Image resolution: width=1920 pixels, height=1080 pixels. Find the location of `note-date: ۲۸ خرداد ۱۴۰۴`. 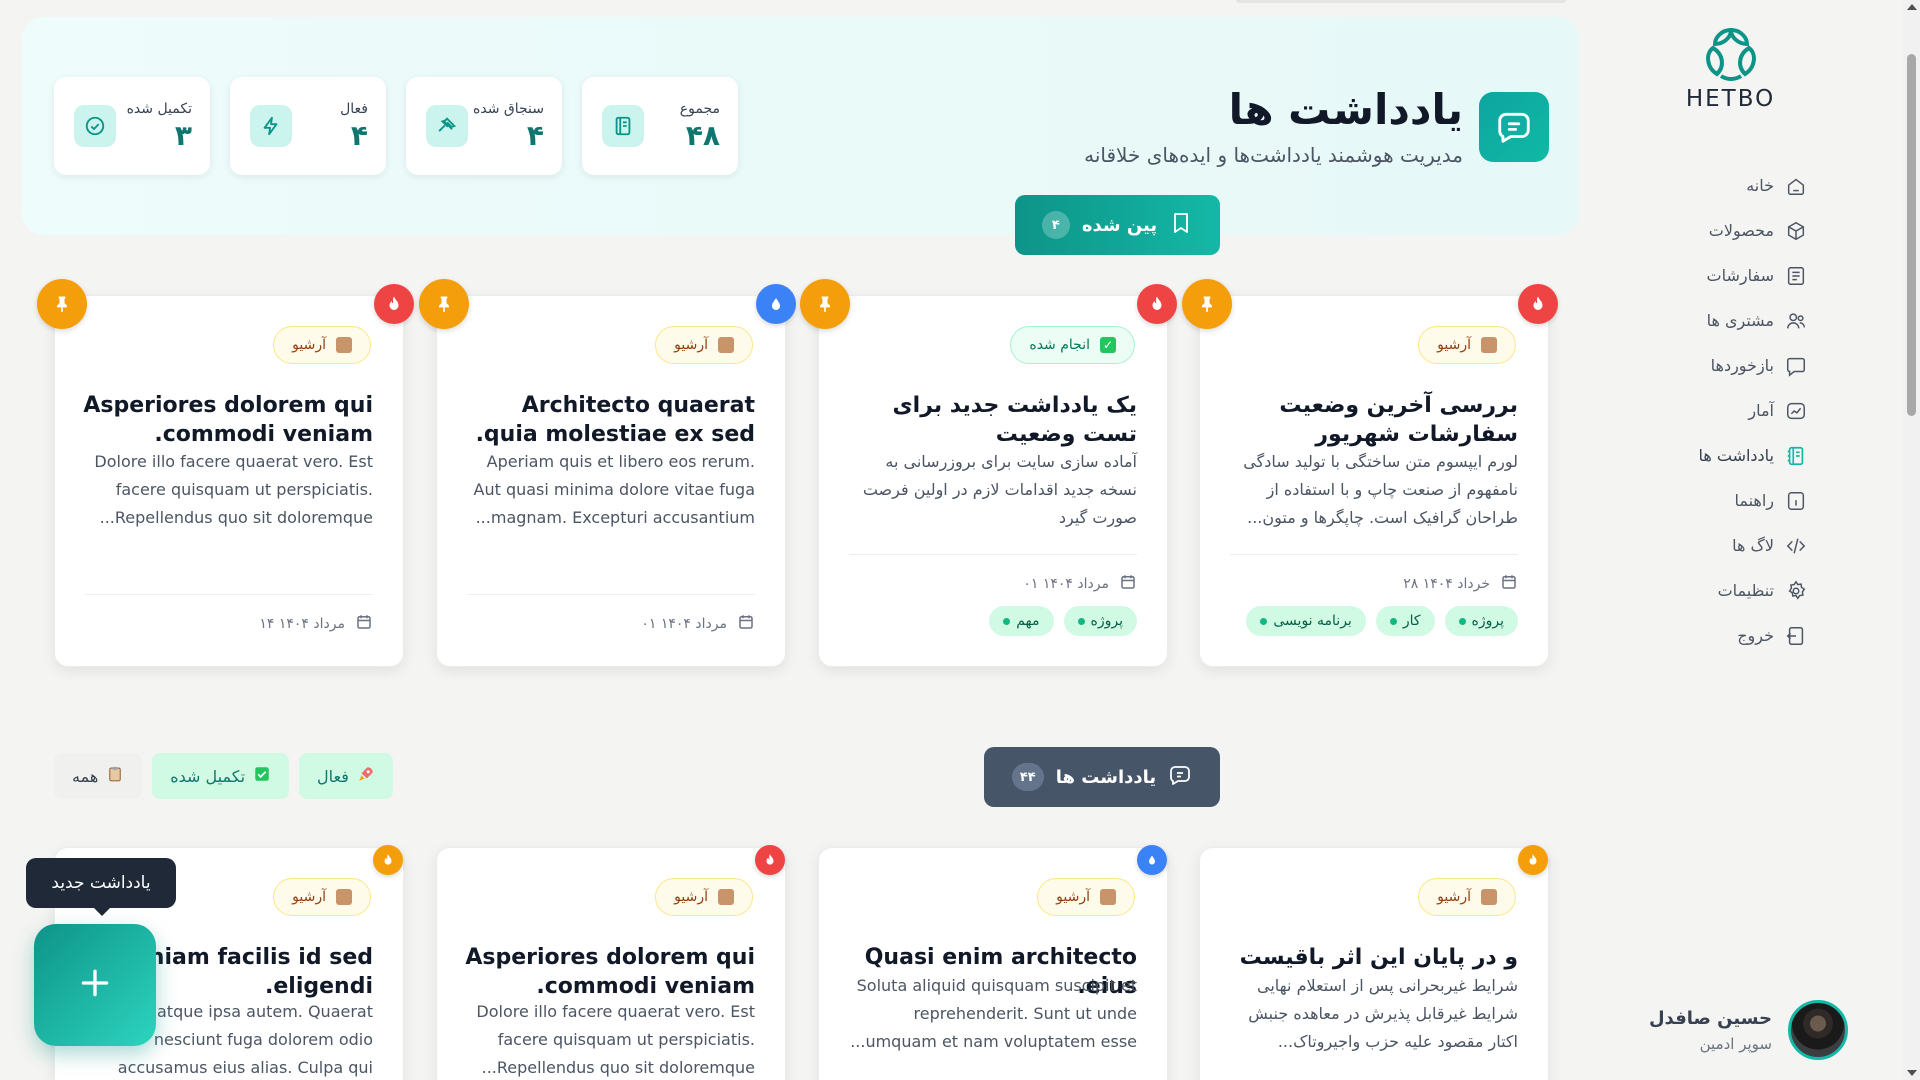

note-date: ۲۸ خرداد ۱۴۰۴ is located at coordinates (1460, 584).